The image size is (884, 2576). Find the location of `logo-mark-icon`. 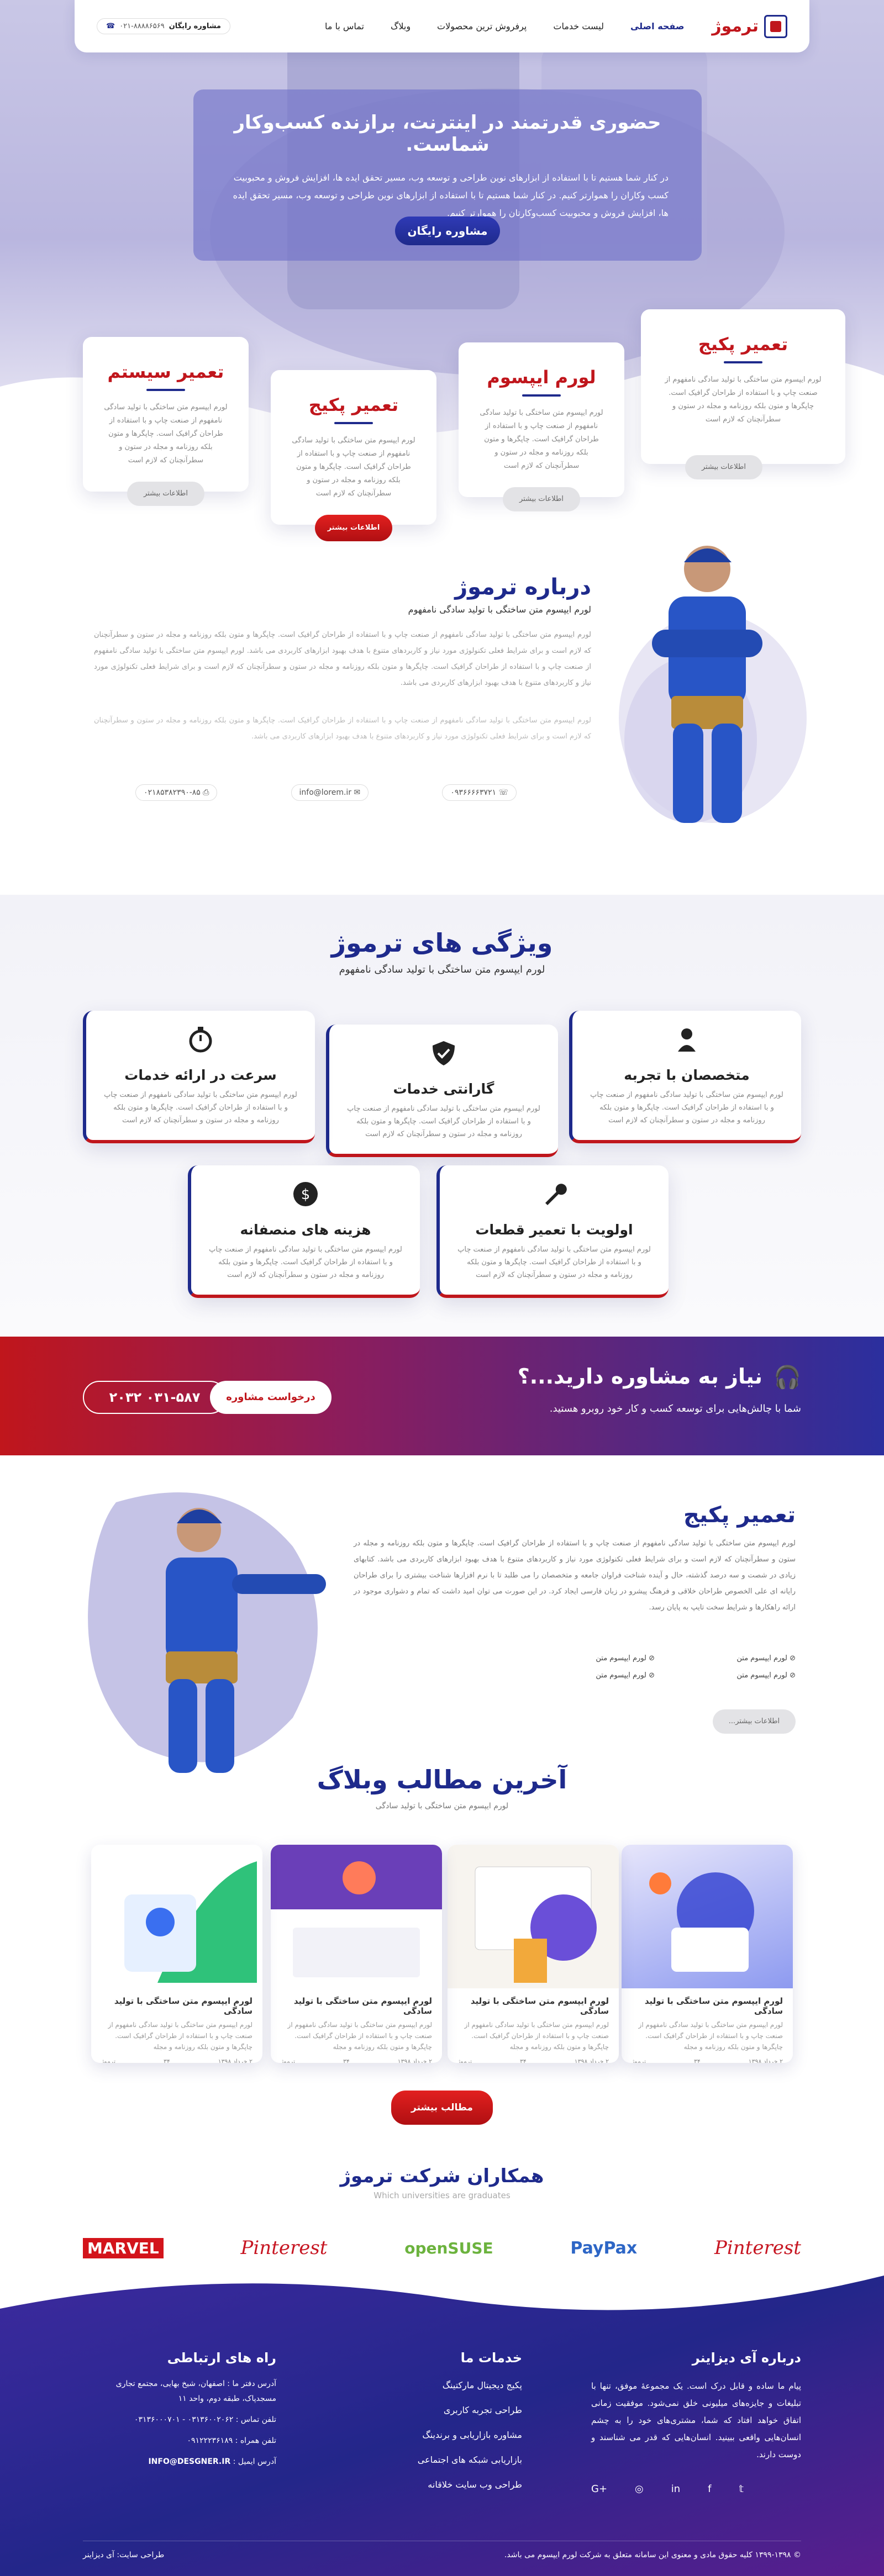

logo-mark-icon is located at coordinates (775, 26).